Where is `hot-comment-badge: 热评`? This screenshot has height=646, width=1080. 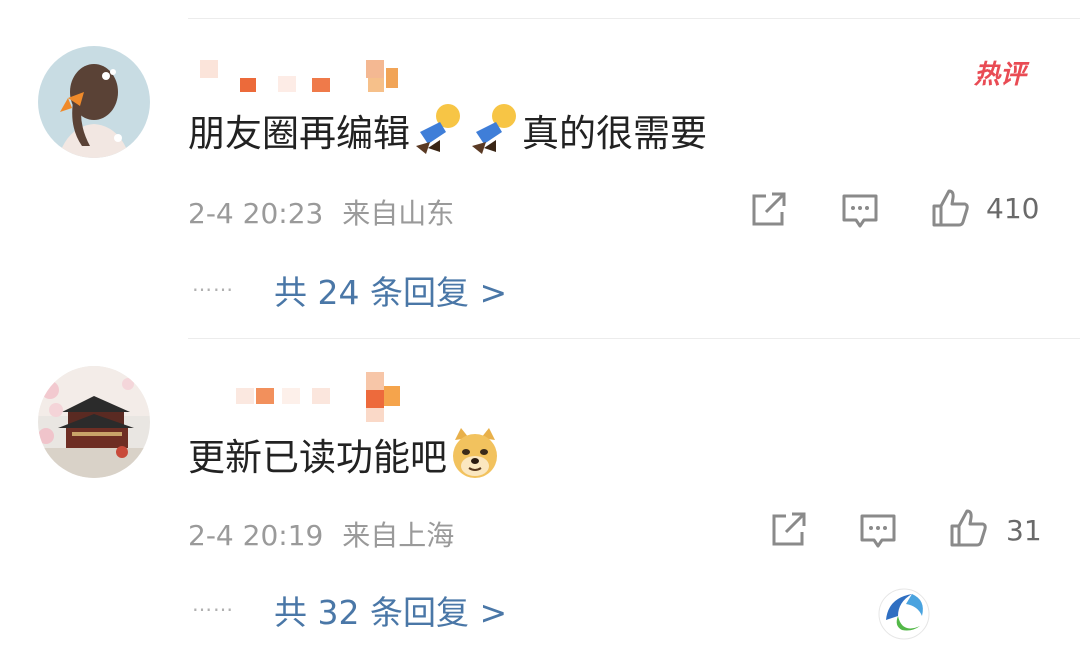
hot-comment-badge: 热评 is located at coordinates (1000, 75).